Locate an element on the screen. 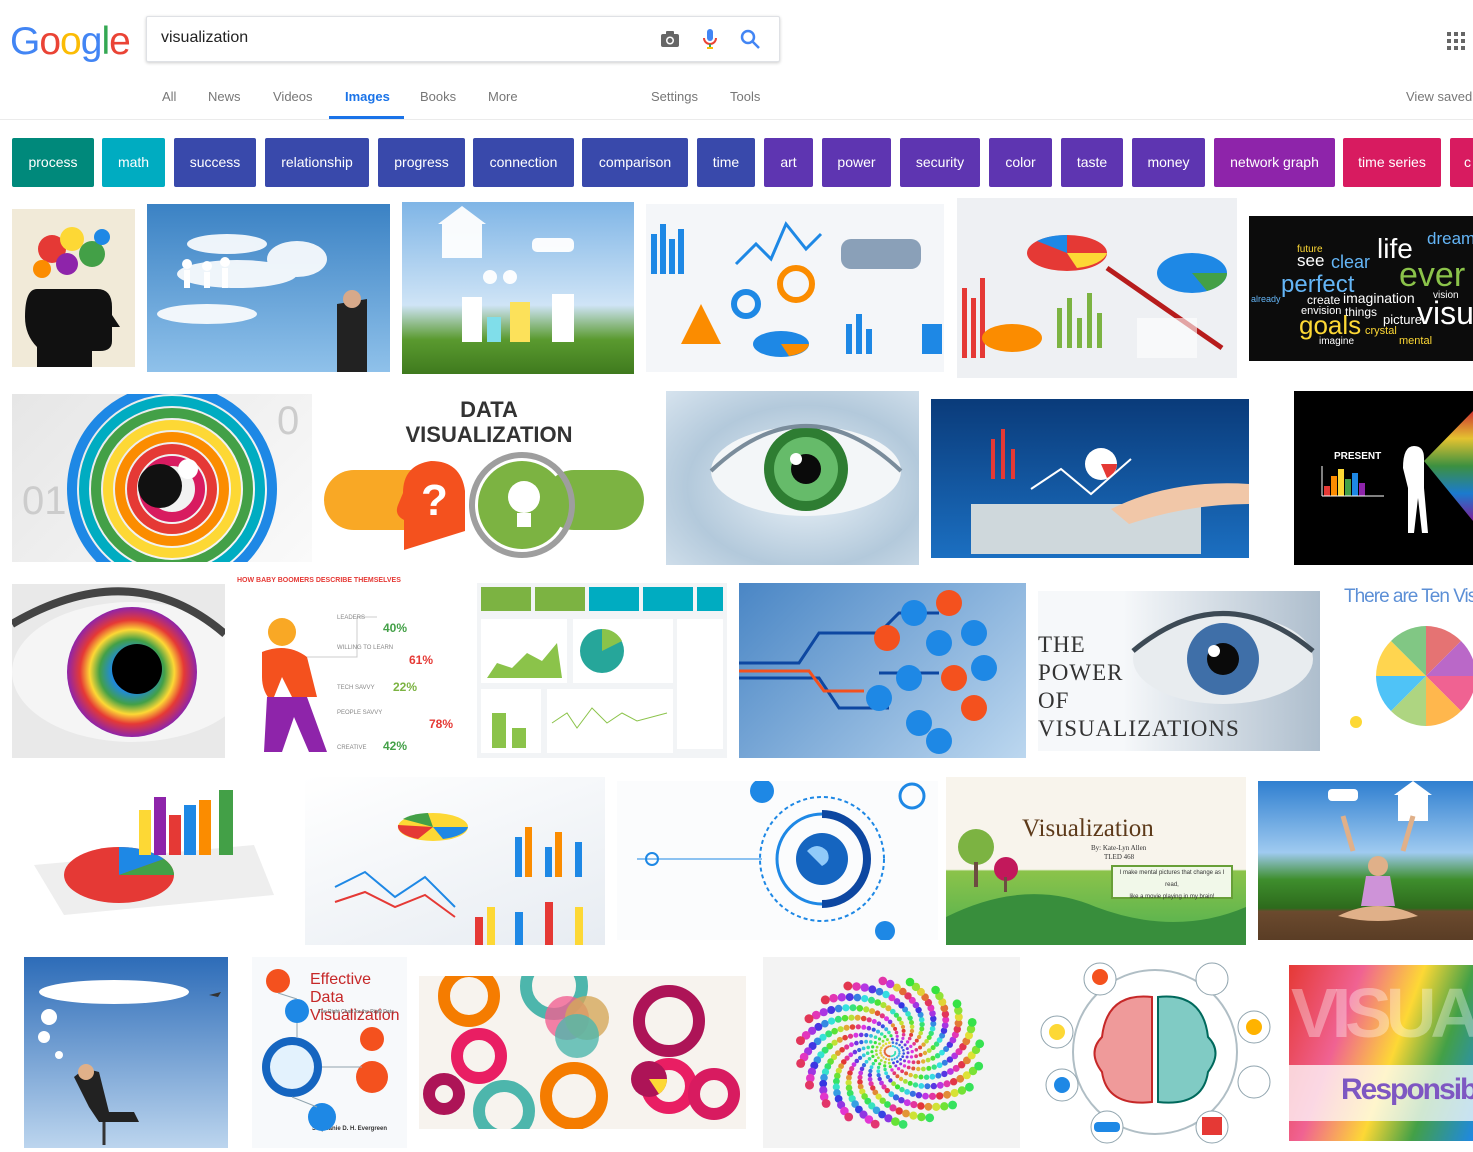 Image resolution: width=1473 pixels, height=1152 pixels. image-result-charts-pen is located at coordinates (1097, 288).